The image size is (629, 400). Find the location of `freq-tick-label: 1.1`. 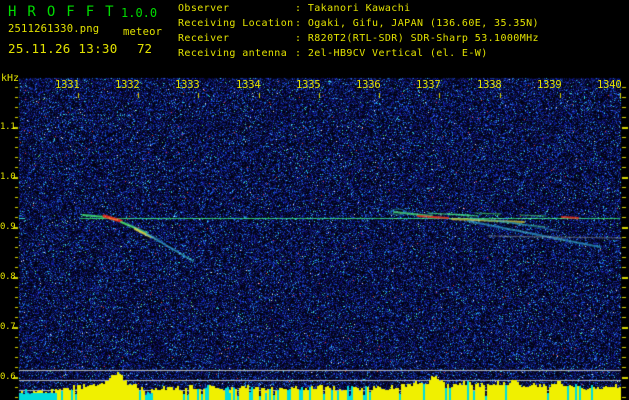

freq-tick-label: 1.1 is located at coordinates (8, 127).